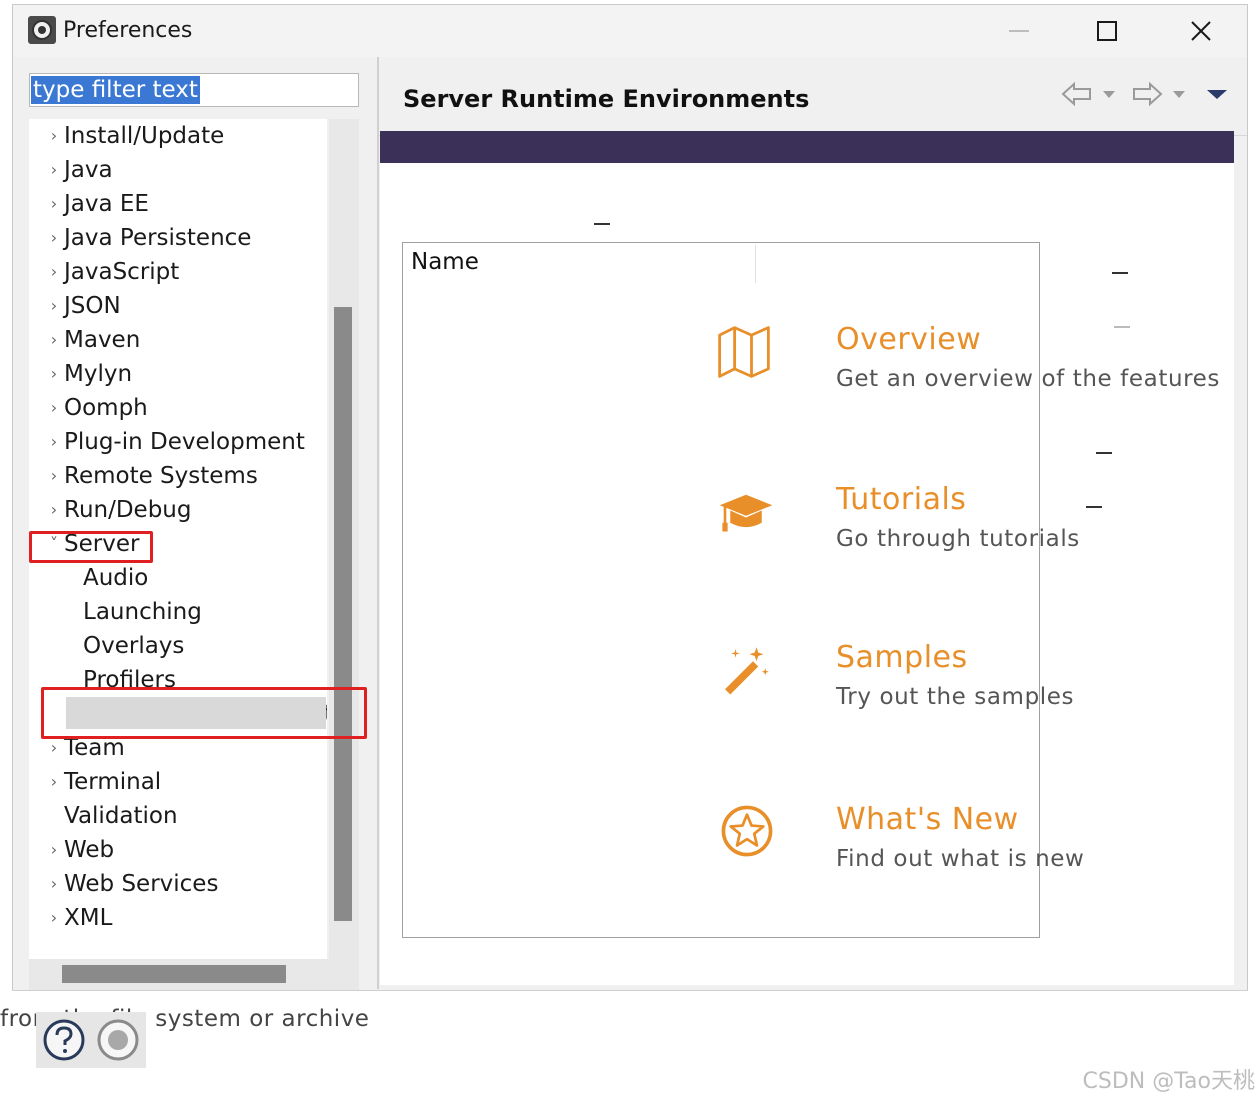 Image resolution: width=1259 pixels, height=1101 pixels. I want to click on tree-item-label: Plug-in Development, so click(184, 442).